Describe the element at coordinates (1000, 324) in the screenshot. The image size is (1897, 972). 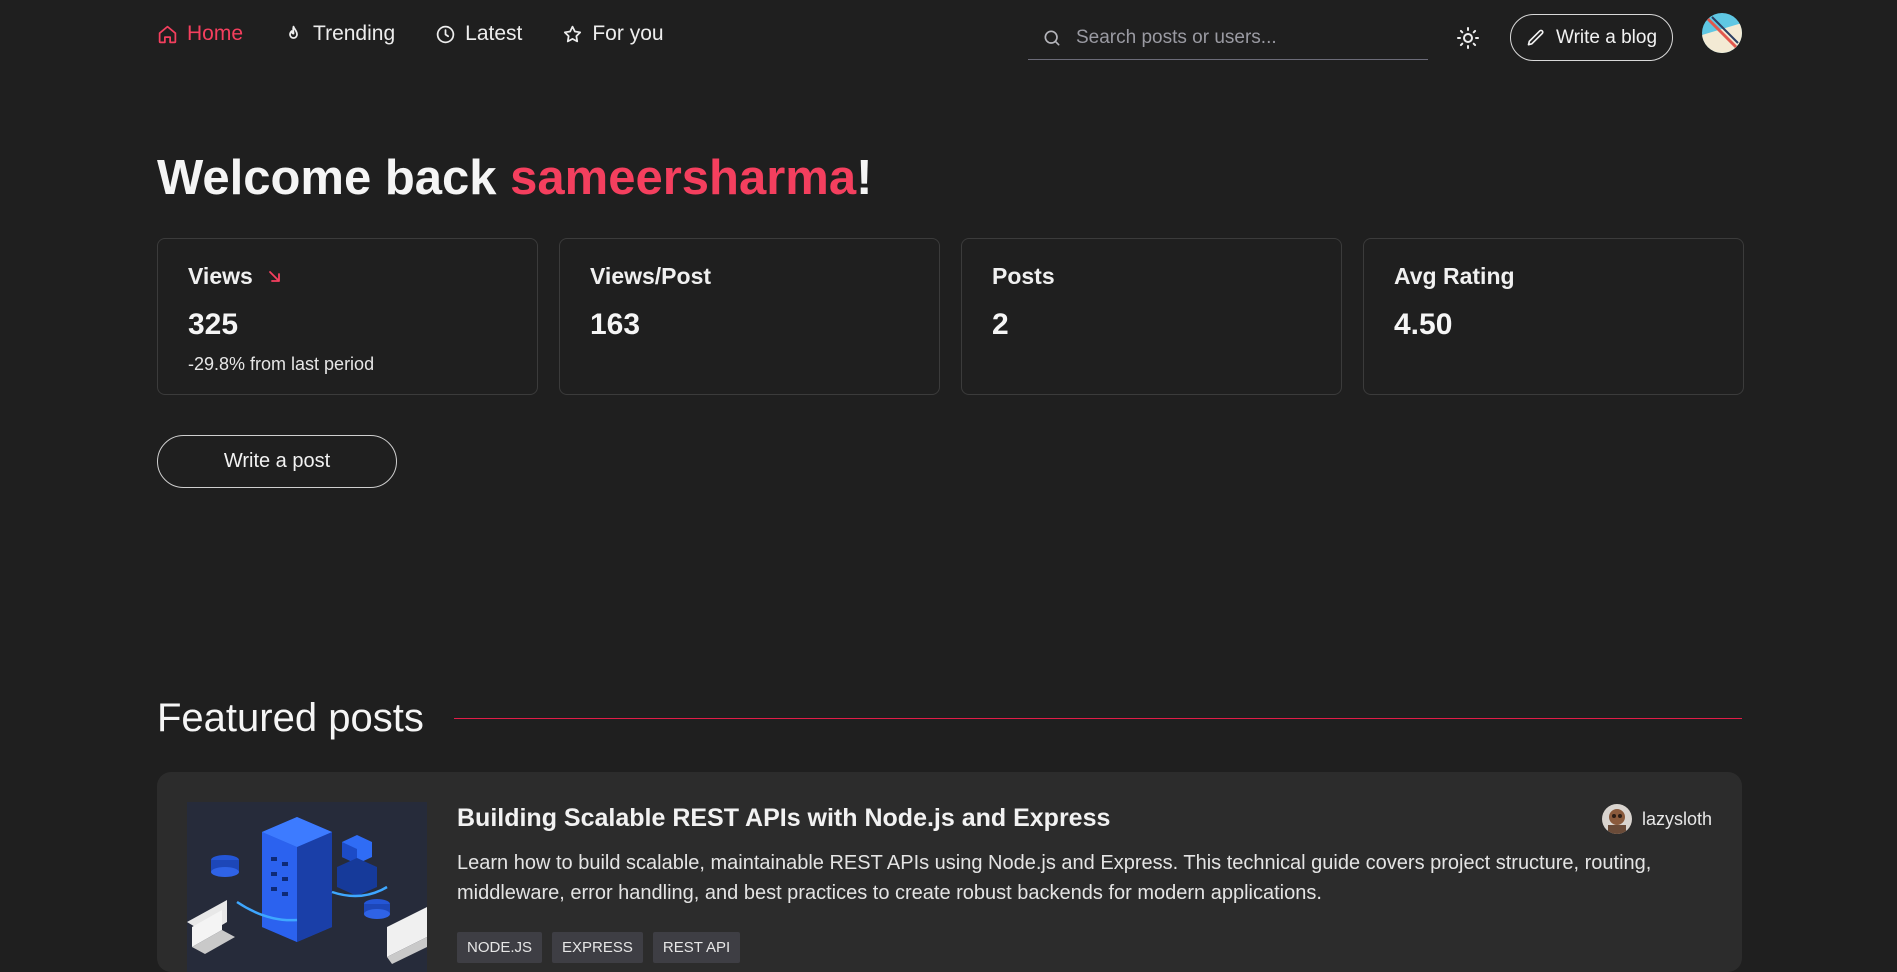
I see `stat-value: 2` at that location.